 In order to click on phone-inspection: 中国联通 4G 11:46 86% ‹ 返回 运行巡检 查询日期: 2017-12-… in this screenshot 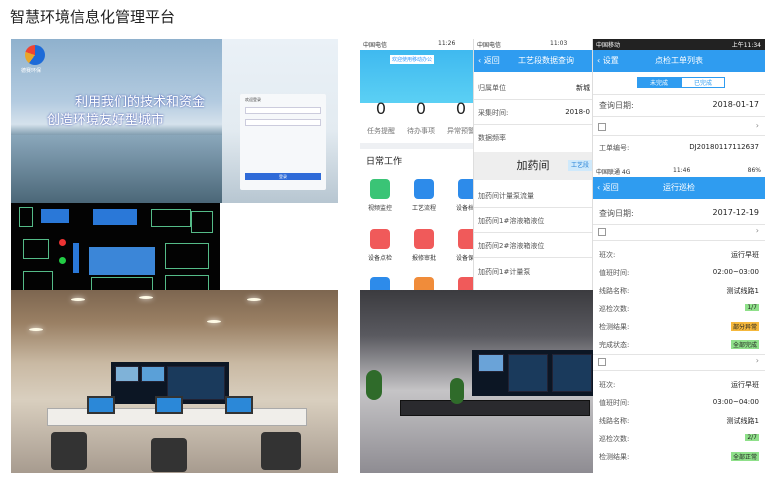, I will do `click(678, 319)`.